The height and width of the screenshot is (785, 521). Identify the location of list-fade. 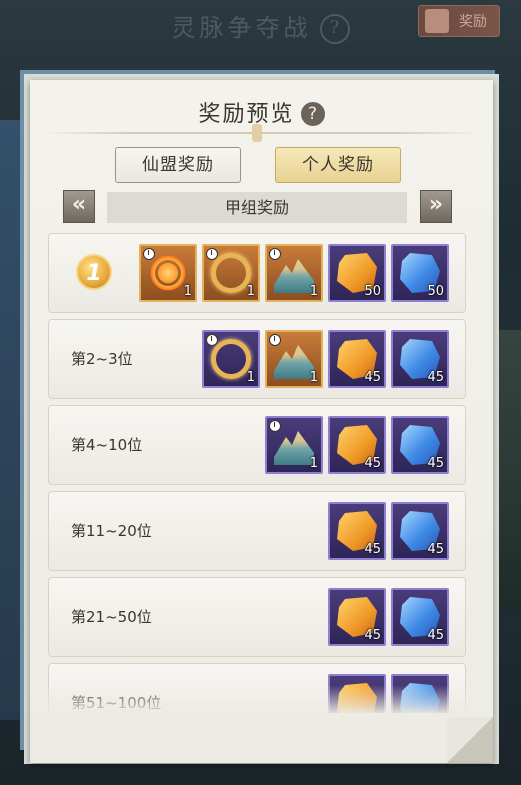
(257, 700).